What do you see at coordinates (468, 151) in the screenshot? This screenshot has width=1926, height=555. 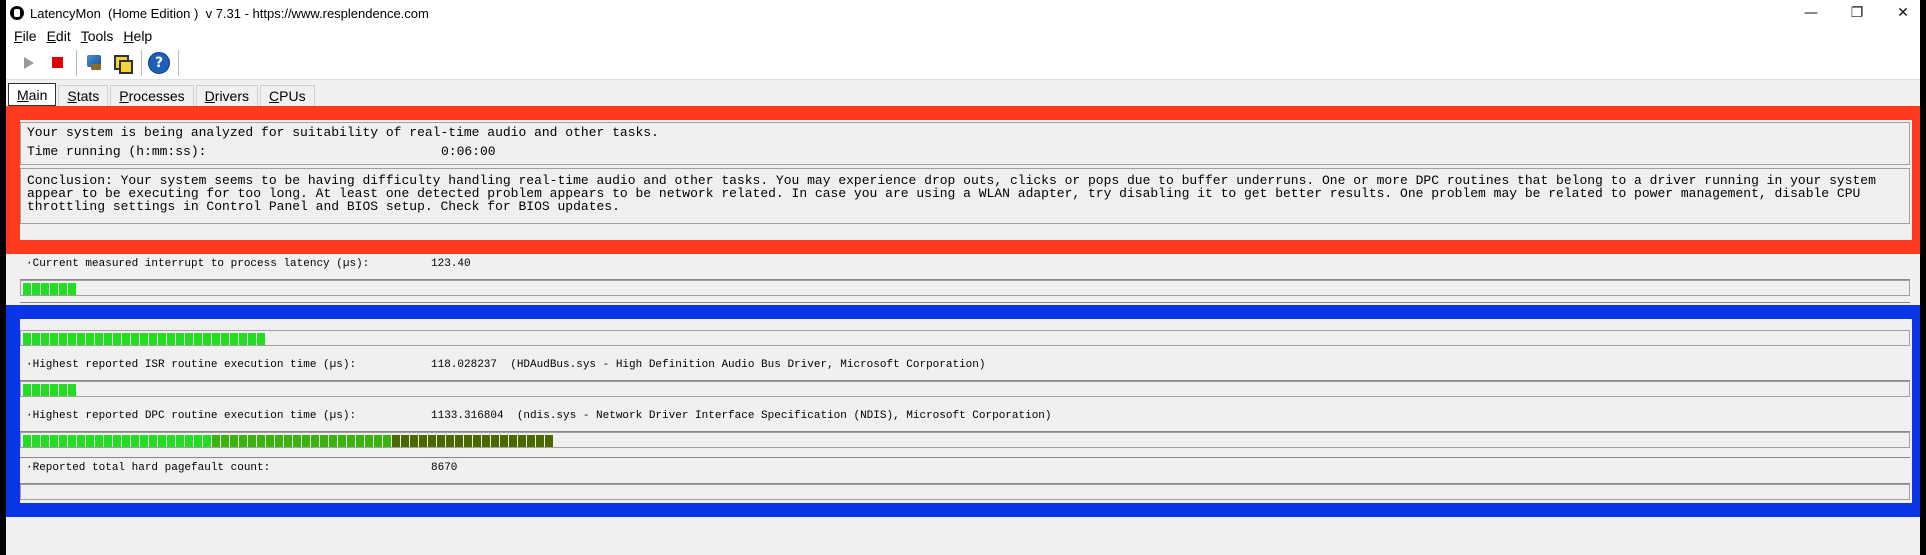 I see `time-running-value: 0:06:00` at bounding box center [468, 151].